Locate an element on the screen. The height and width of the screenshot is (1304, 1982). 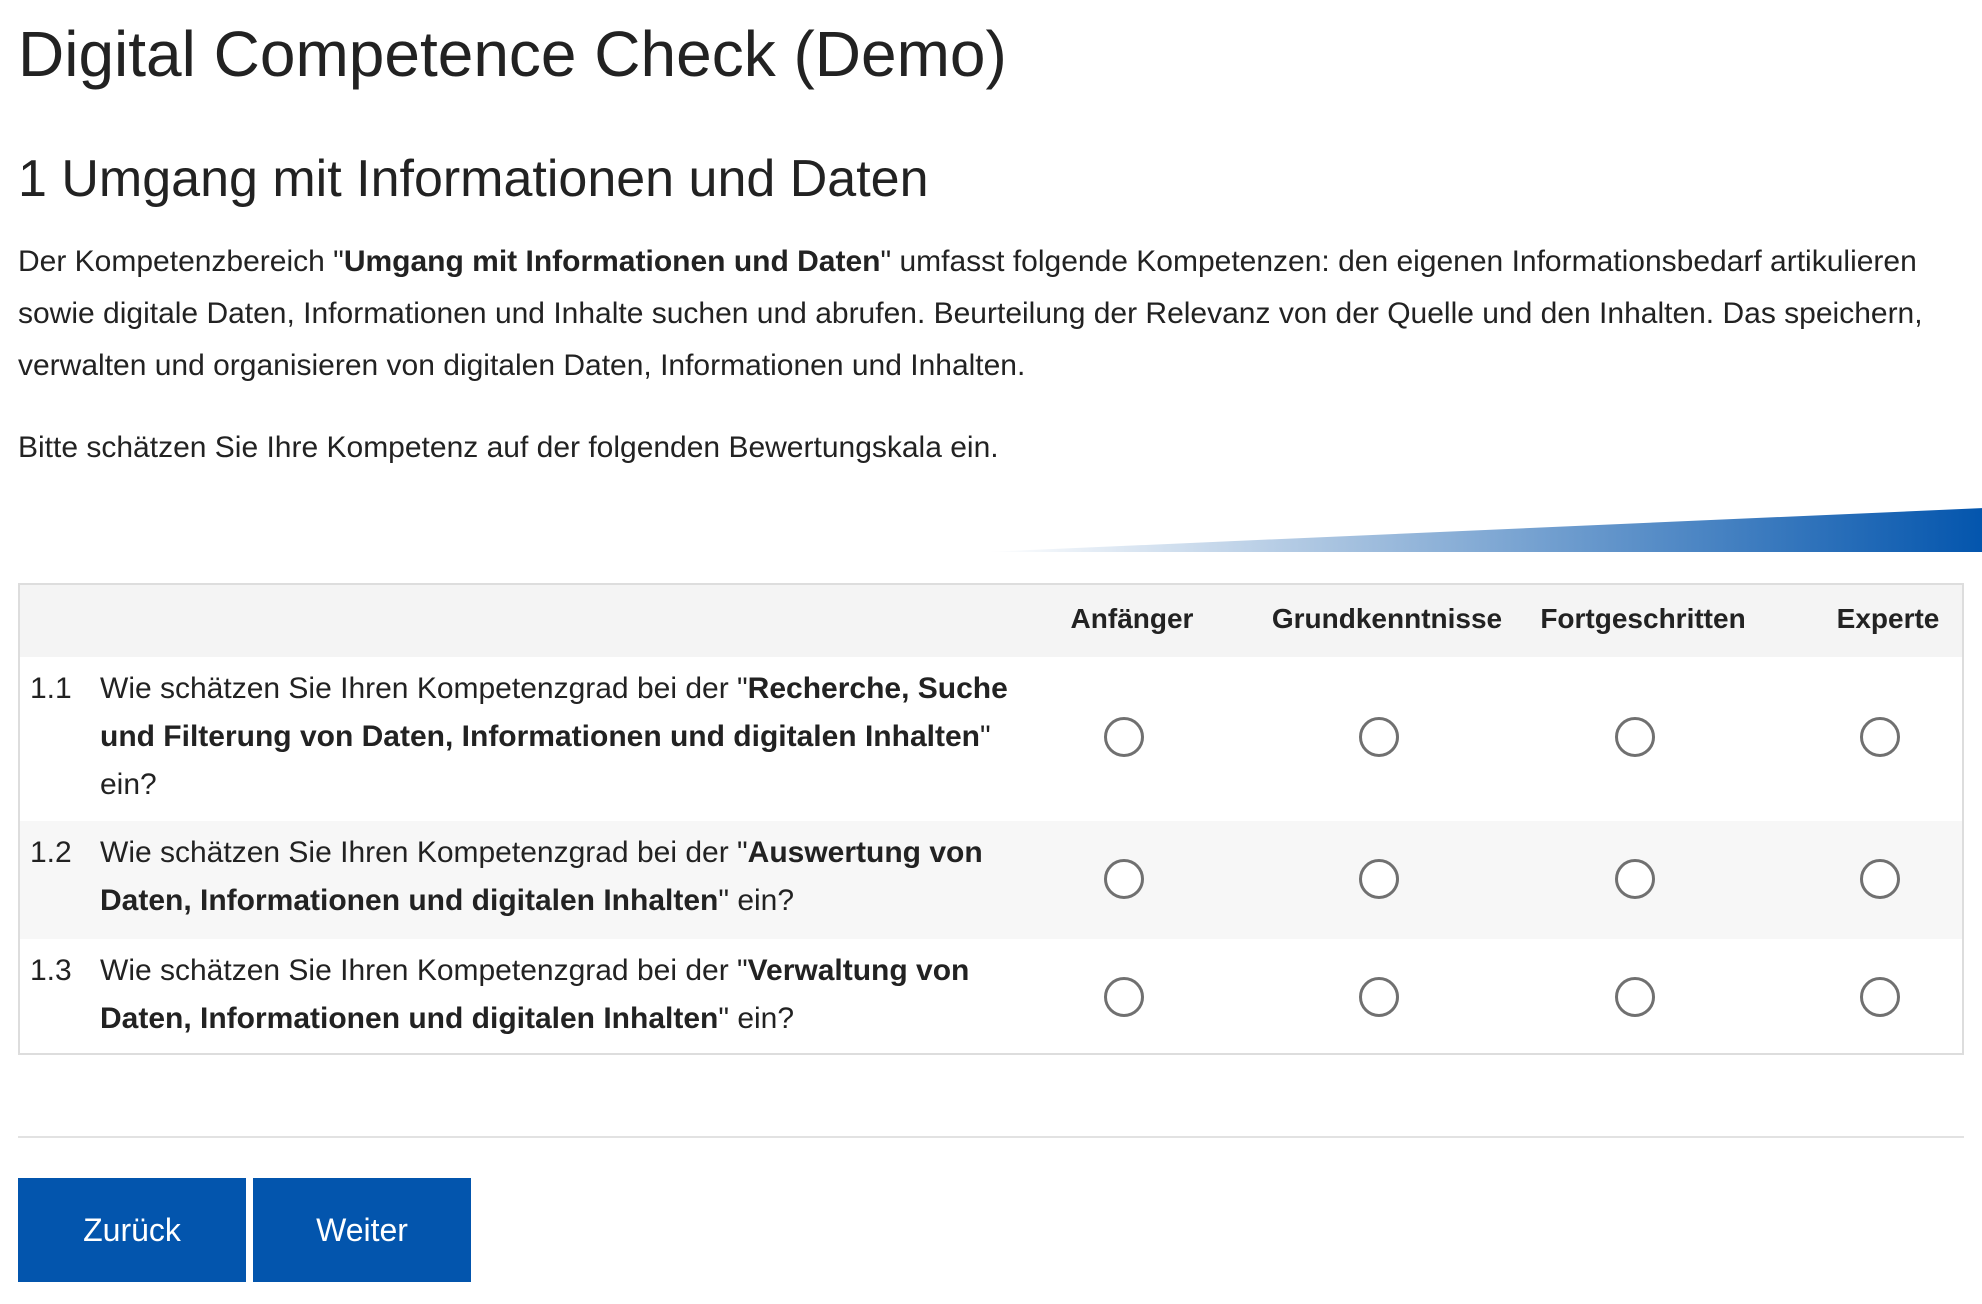
back-button: Zurück is located at coordinates (132, 1230).